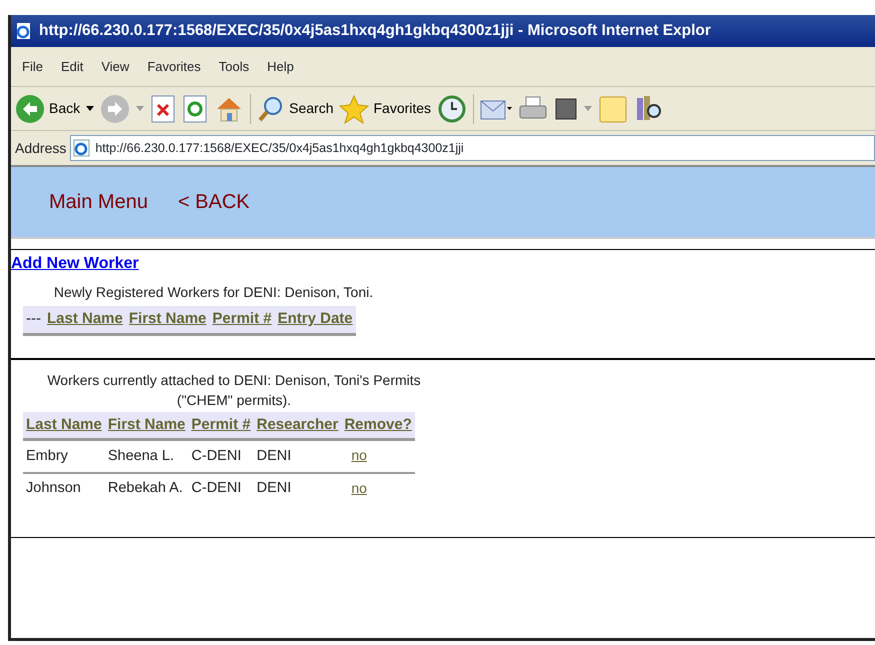 This screenshot has height=645, width=875. What do you see at coordinates (378, 426) in the screenshot?
I see `column-header-link: Remove?` at bounding box center [378, 426].